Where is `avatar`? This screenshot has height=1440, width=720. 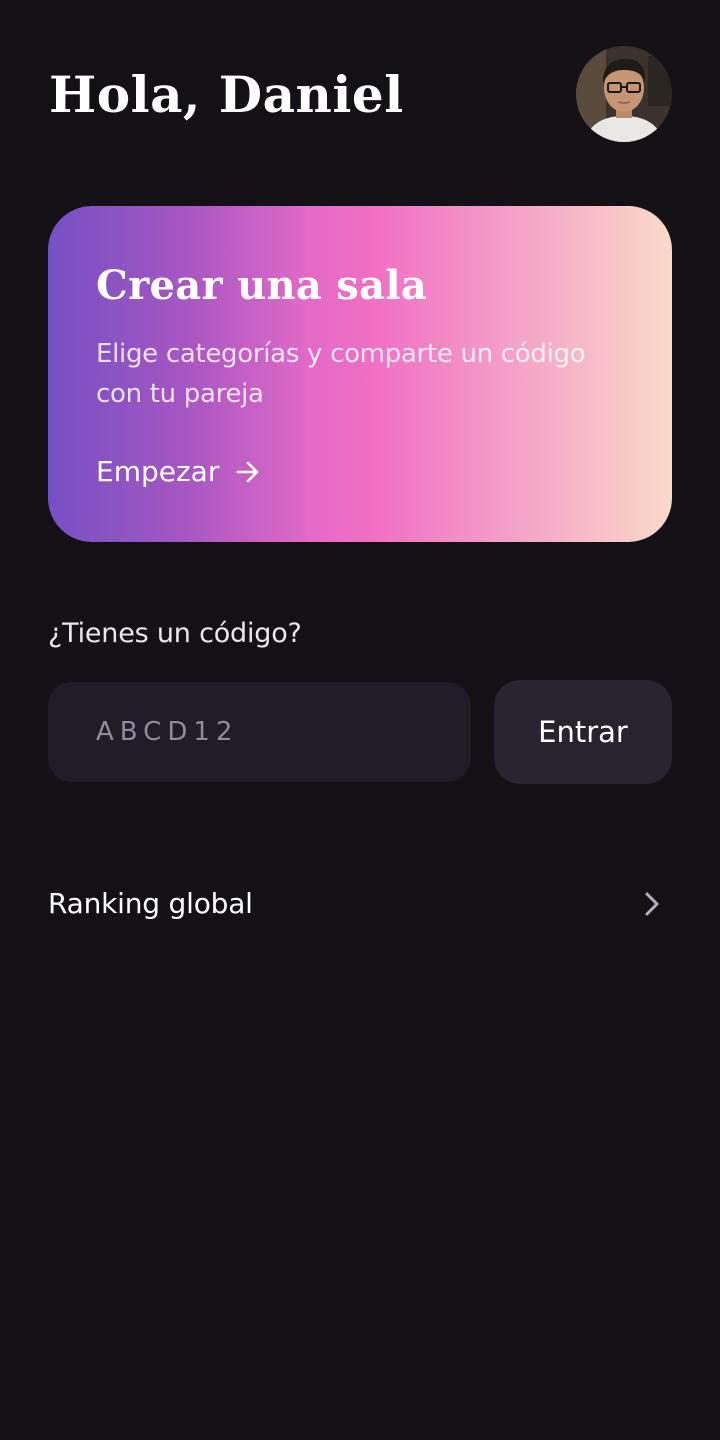 avatar is located at coordinates (624, 94).